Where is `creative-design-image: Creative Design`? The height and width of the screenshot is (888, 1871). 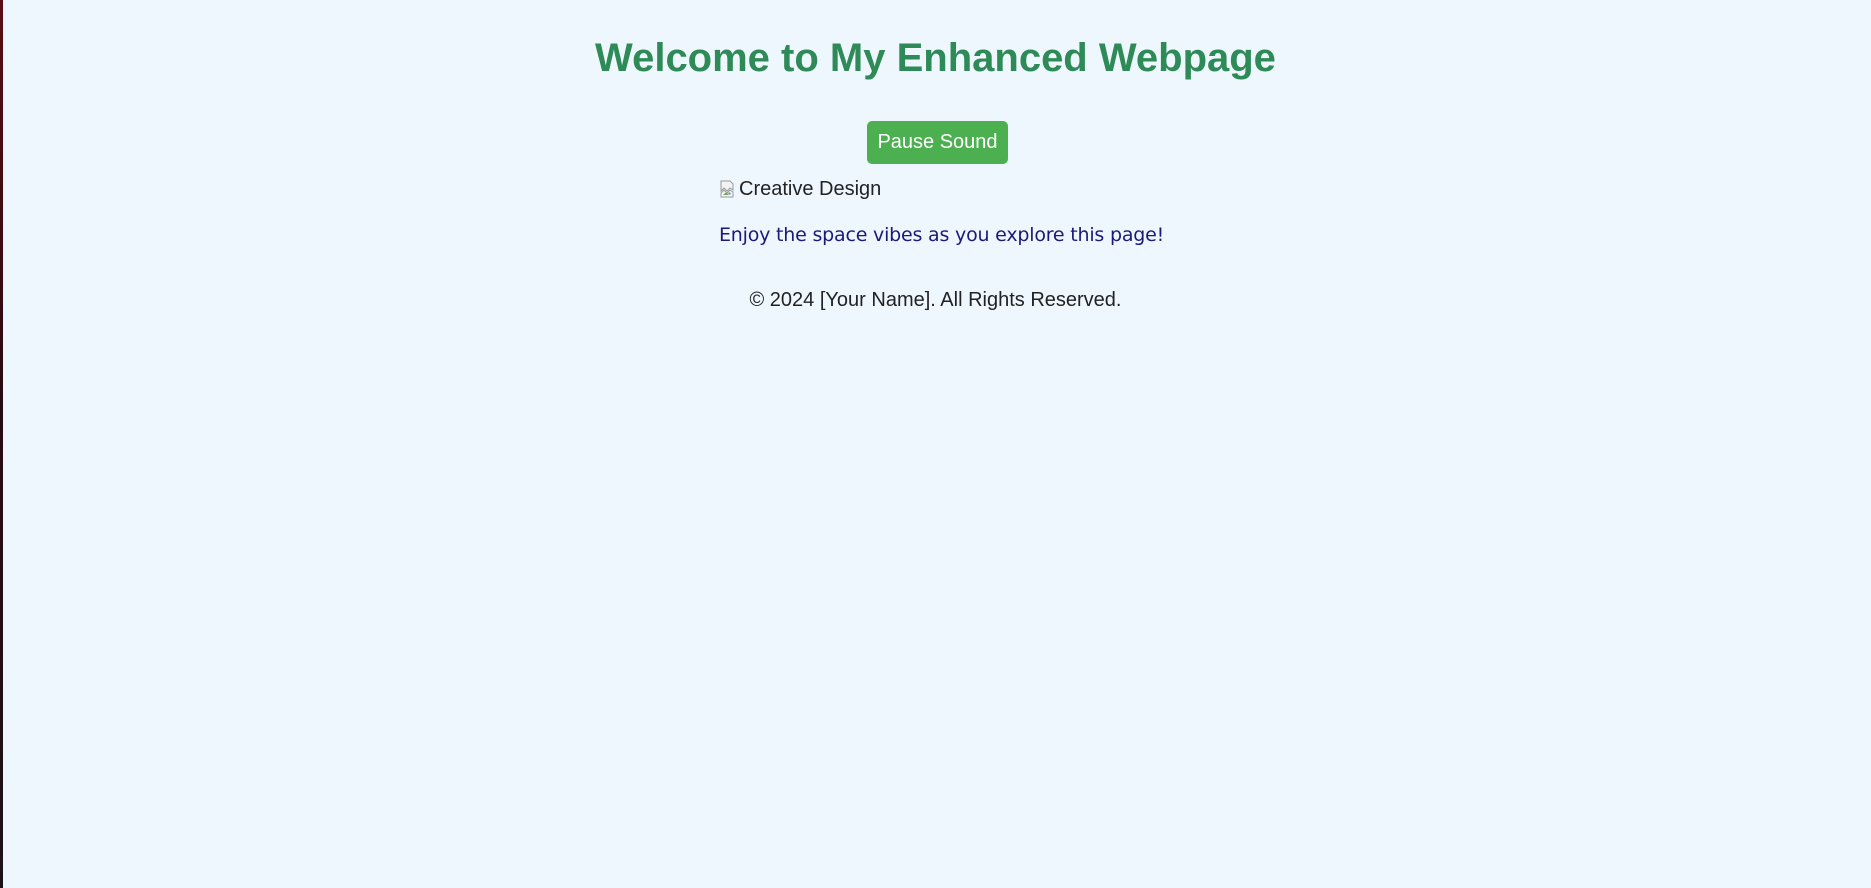 creative-design-image: Creative Design is located at coordinates (800, 189).